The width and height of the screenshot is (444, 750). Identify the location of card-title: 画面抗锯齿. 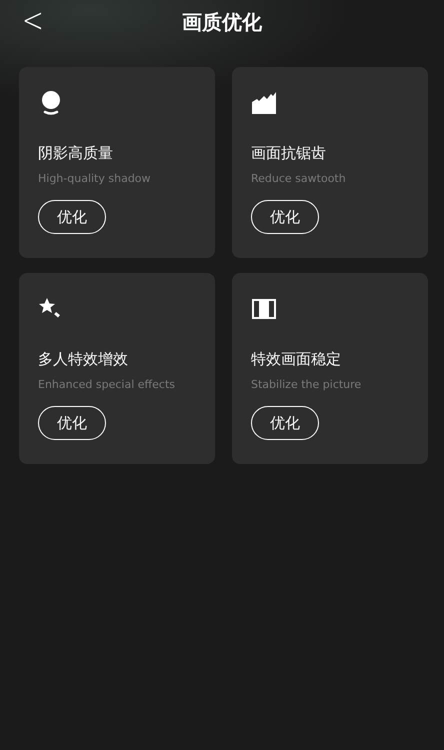
(288, 153).